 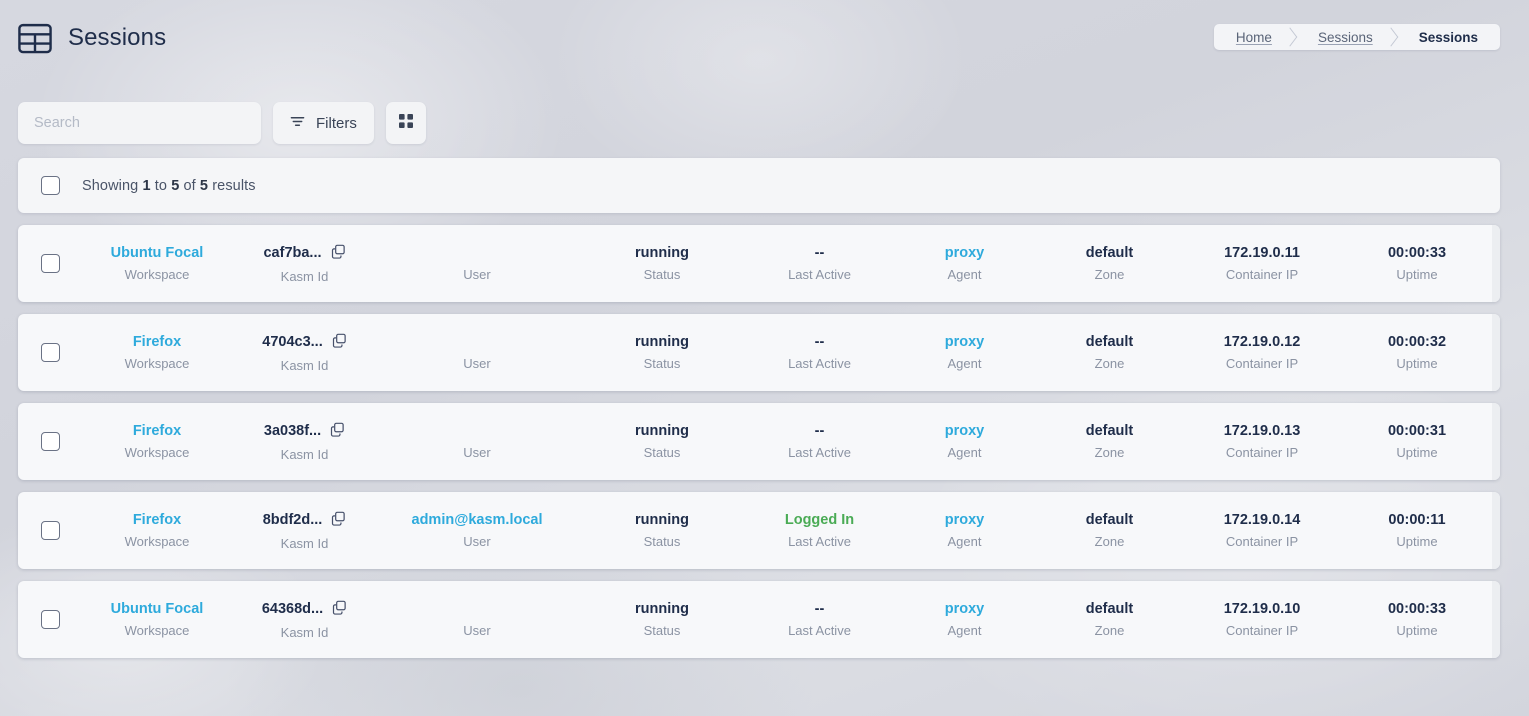 What do you see at coordinates (662, 442) in the screenshot?
I see `cell-status: running Status` at bounding box center [662, 442].